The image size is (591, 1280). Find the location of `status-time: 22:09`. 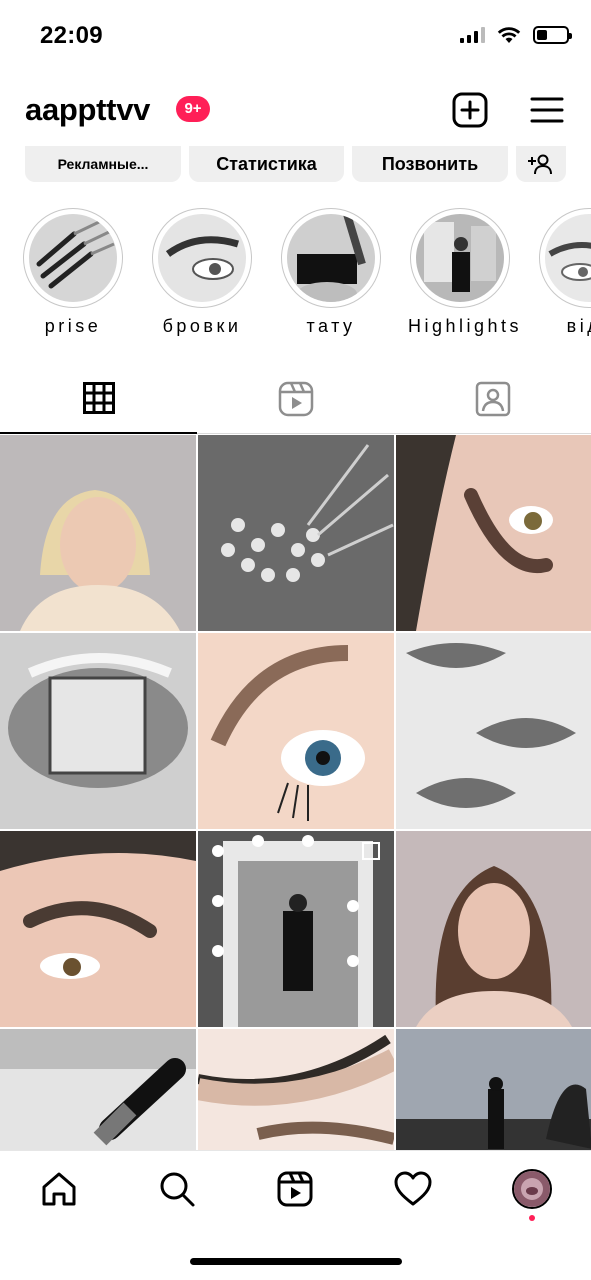

status-time: 22:09 is located at coordinates (71, 35).